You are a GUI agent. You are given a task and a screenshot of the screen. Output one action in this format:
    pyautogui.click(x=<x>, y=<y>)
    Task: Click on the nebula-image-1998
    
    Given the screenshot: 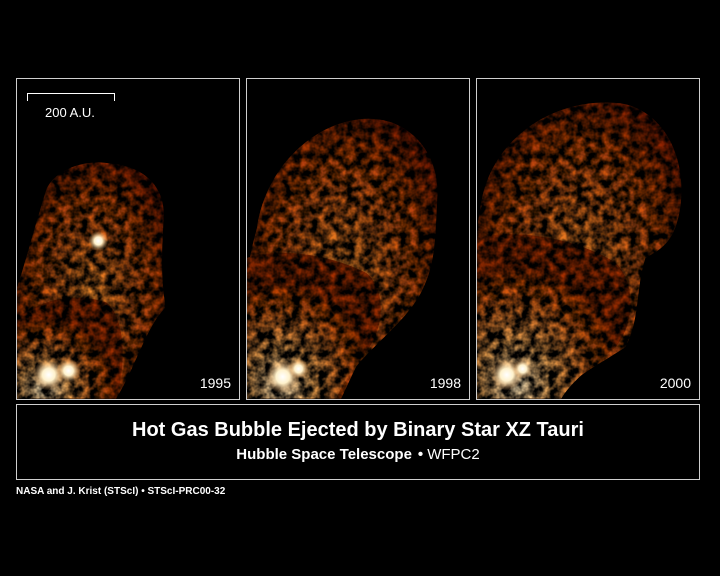 What is the action you would take?
    pyautogui.click(x=342, y=258)
    